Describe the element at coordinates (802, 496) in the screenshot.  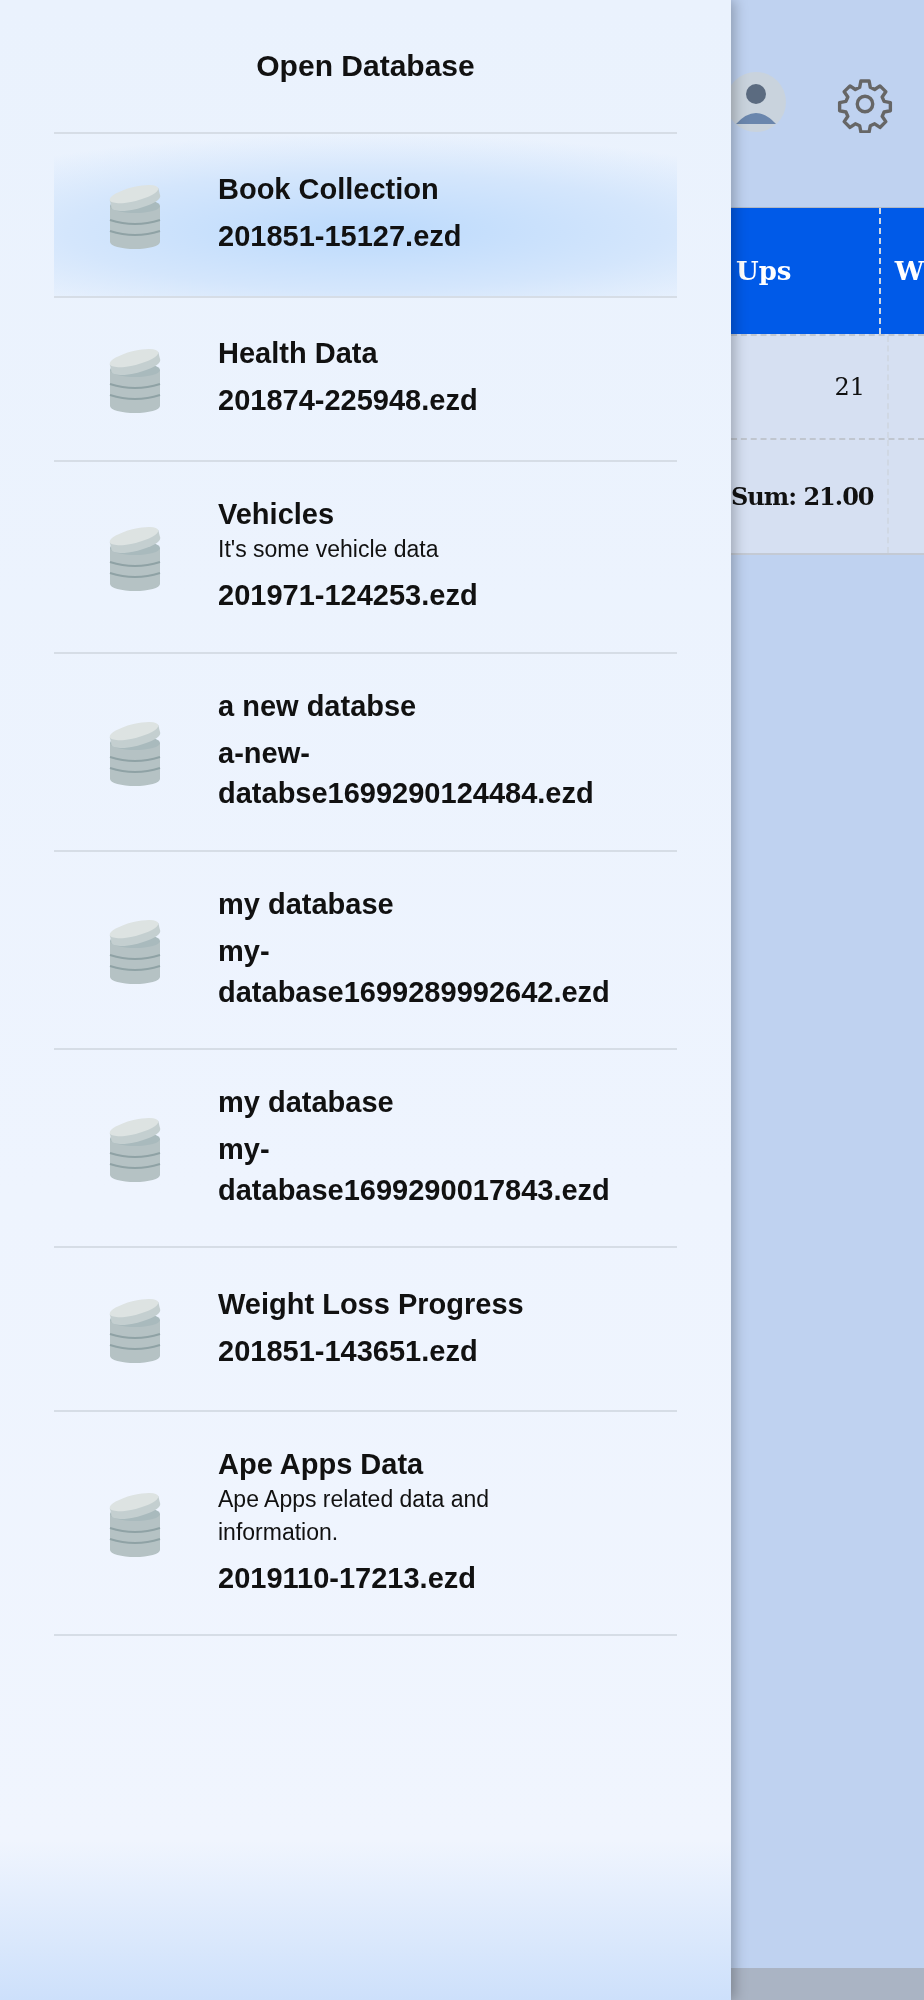
I see `column-sum: Sum: 21.00` at that location.